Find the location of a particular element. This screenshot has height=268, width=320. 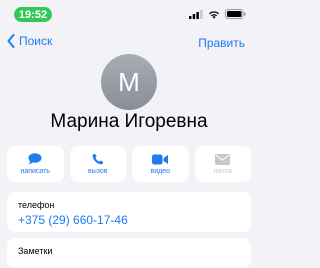

nav-bar: Поиск Править is located at coordinates (129, 44).